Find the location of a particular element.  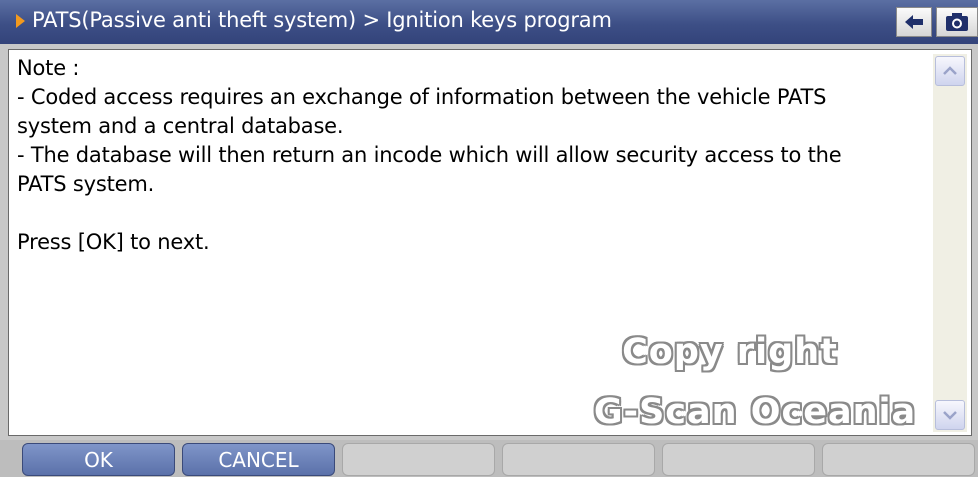

scroll-up-button is located at coordinates (950, 71).